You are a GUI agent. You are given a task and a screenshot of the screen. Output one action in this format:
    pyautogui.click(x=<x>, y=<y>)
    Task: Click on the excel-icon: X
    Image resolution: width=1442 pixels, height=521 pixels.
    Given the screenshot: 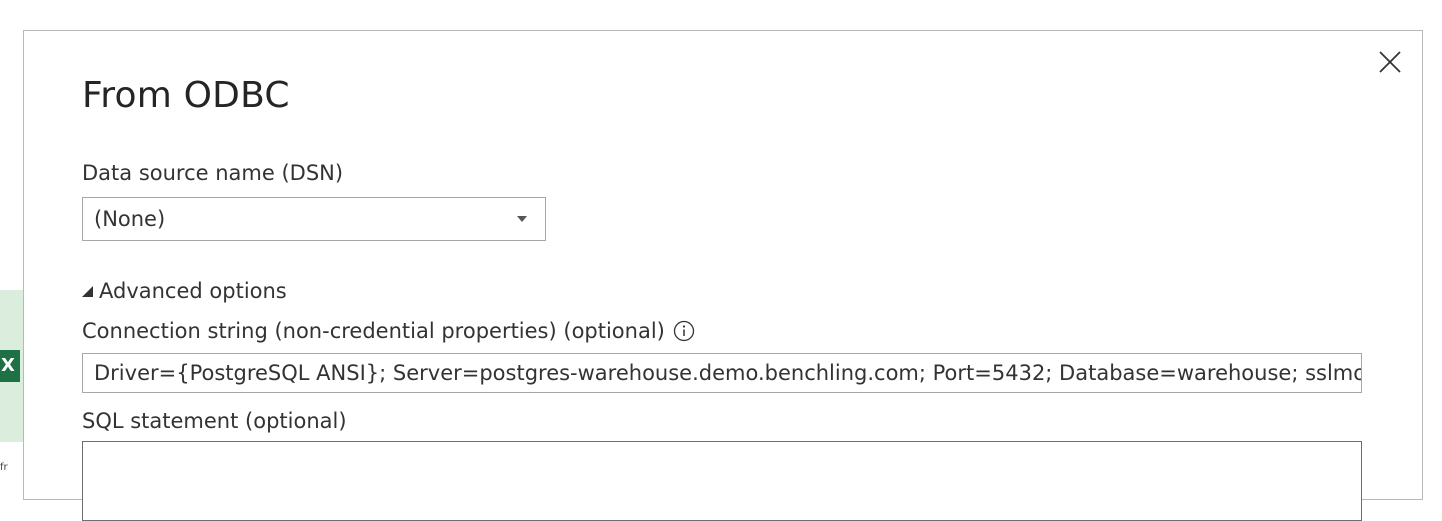 What is the action you would take?
    pyautogui.click(x=10, y=366)
    